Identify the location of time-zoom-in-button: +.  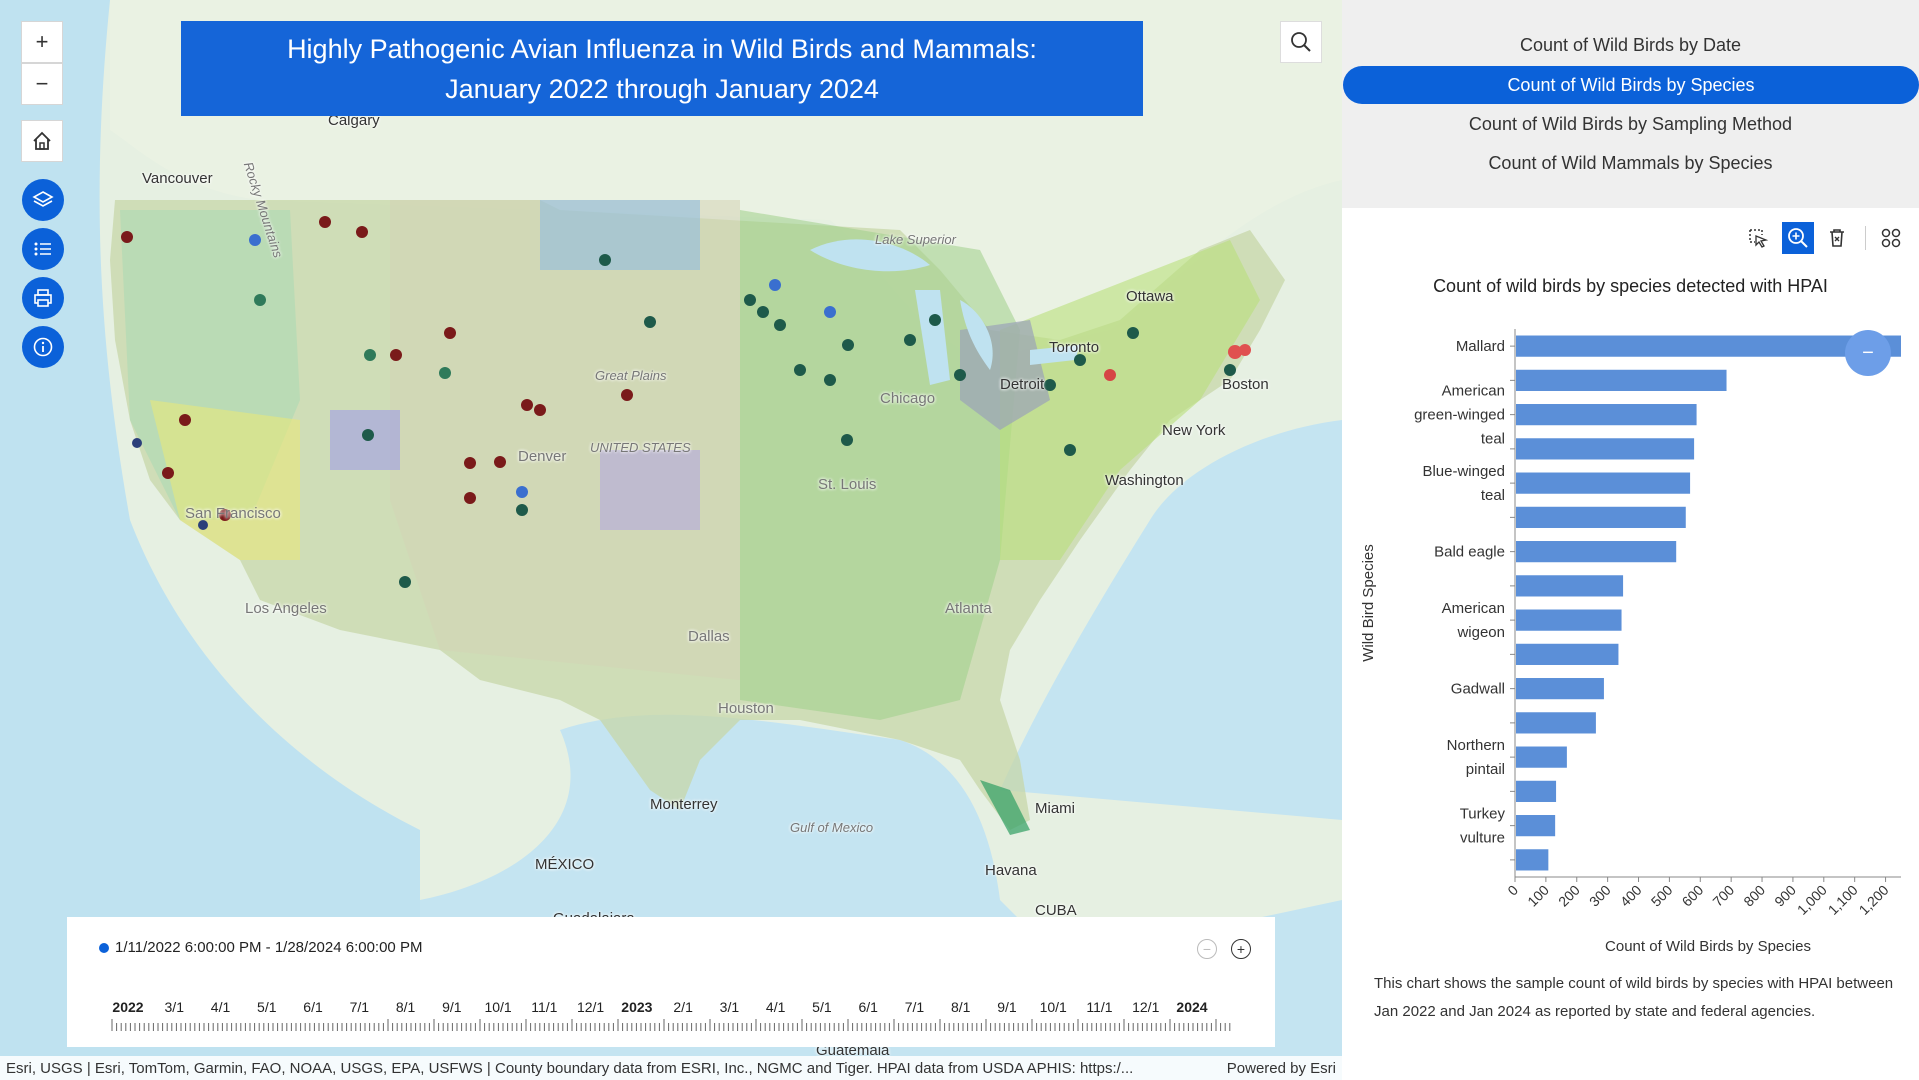
(1241, 949).